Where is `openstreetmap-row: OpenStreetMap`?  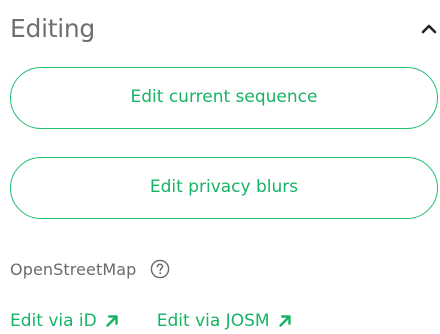 openstreetmap-row: OpenStreetMap is located at coordinates (90, 269).